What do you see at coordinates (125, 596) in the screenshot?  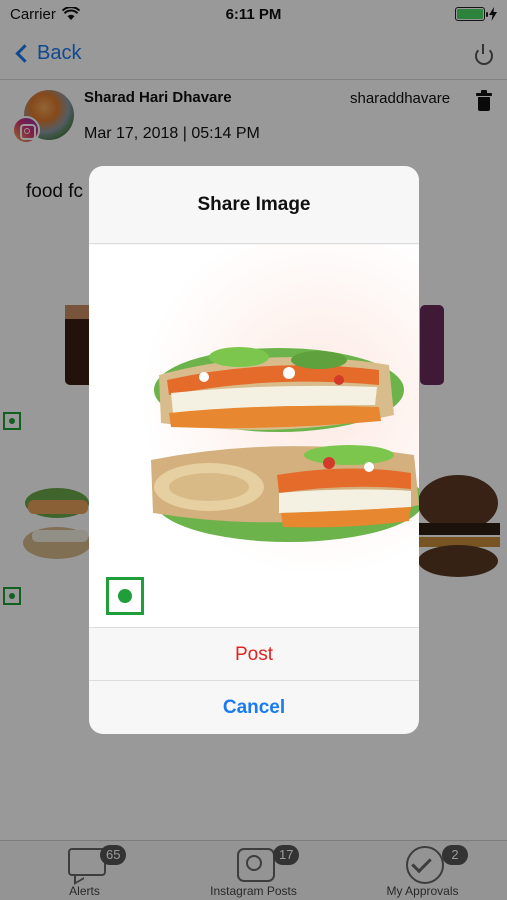 I see `image-select-checkbox` at bounding box center [125, 596].